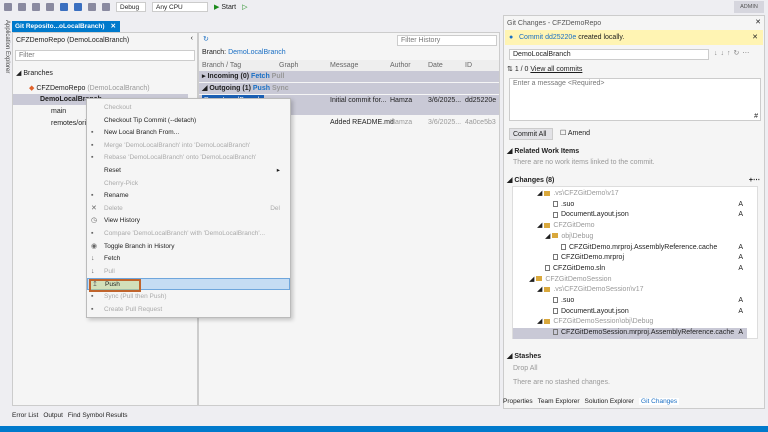  Describe the element at coordinates (64, 7) in the screenshot. I see `save-icon` at that location.